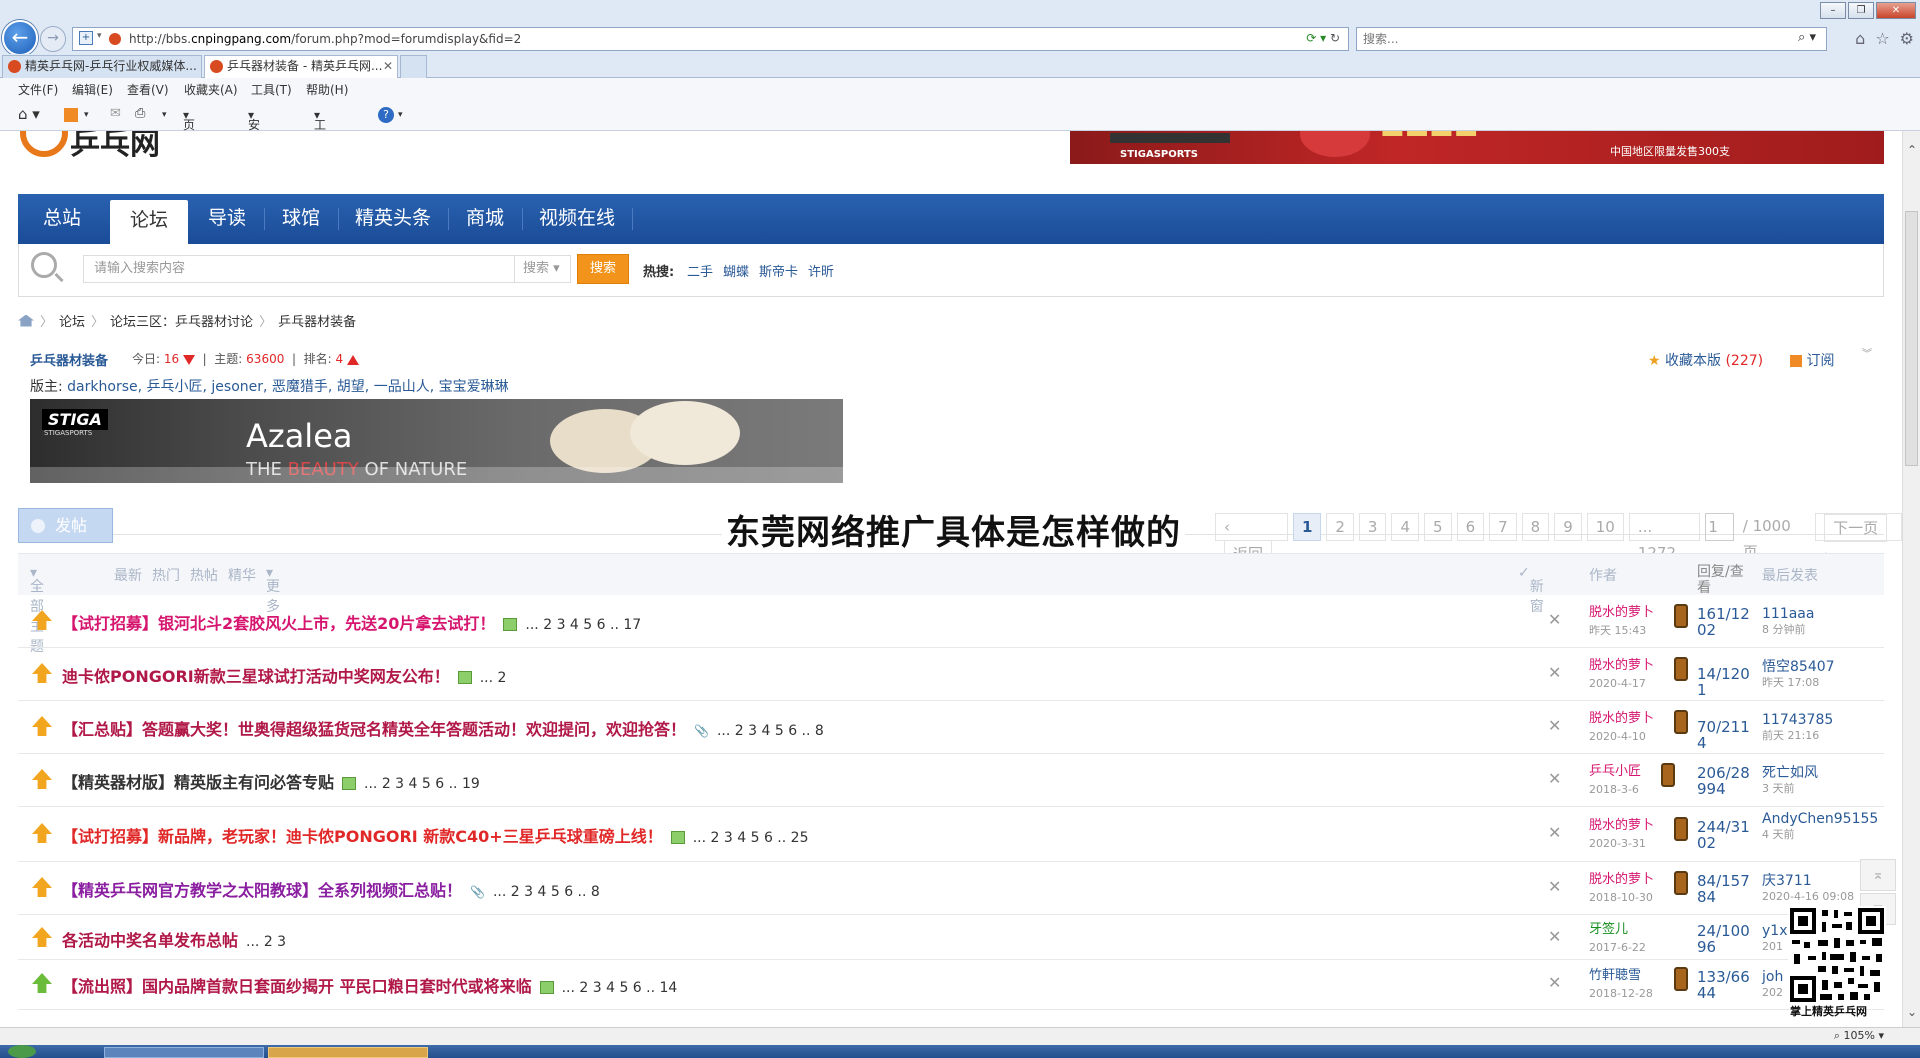 The height and width of the screenshot is (1058, 1920). I want to click on menu-favorites: 收藏夹(A), so click(211, 89).